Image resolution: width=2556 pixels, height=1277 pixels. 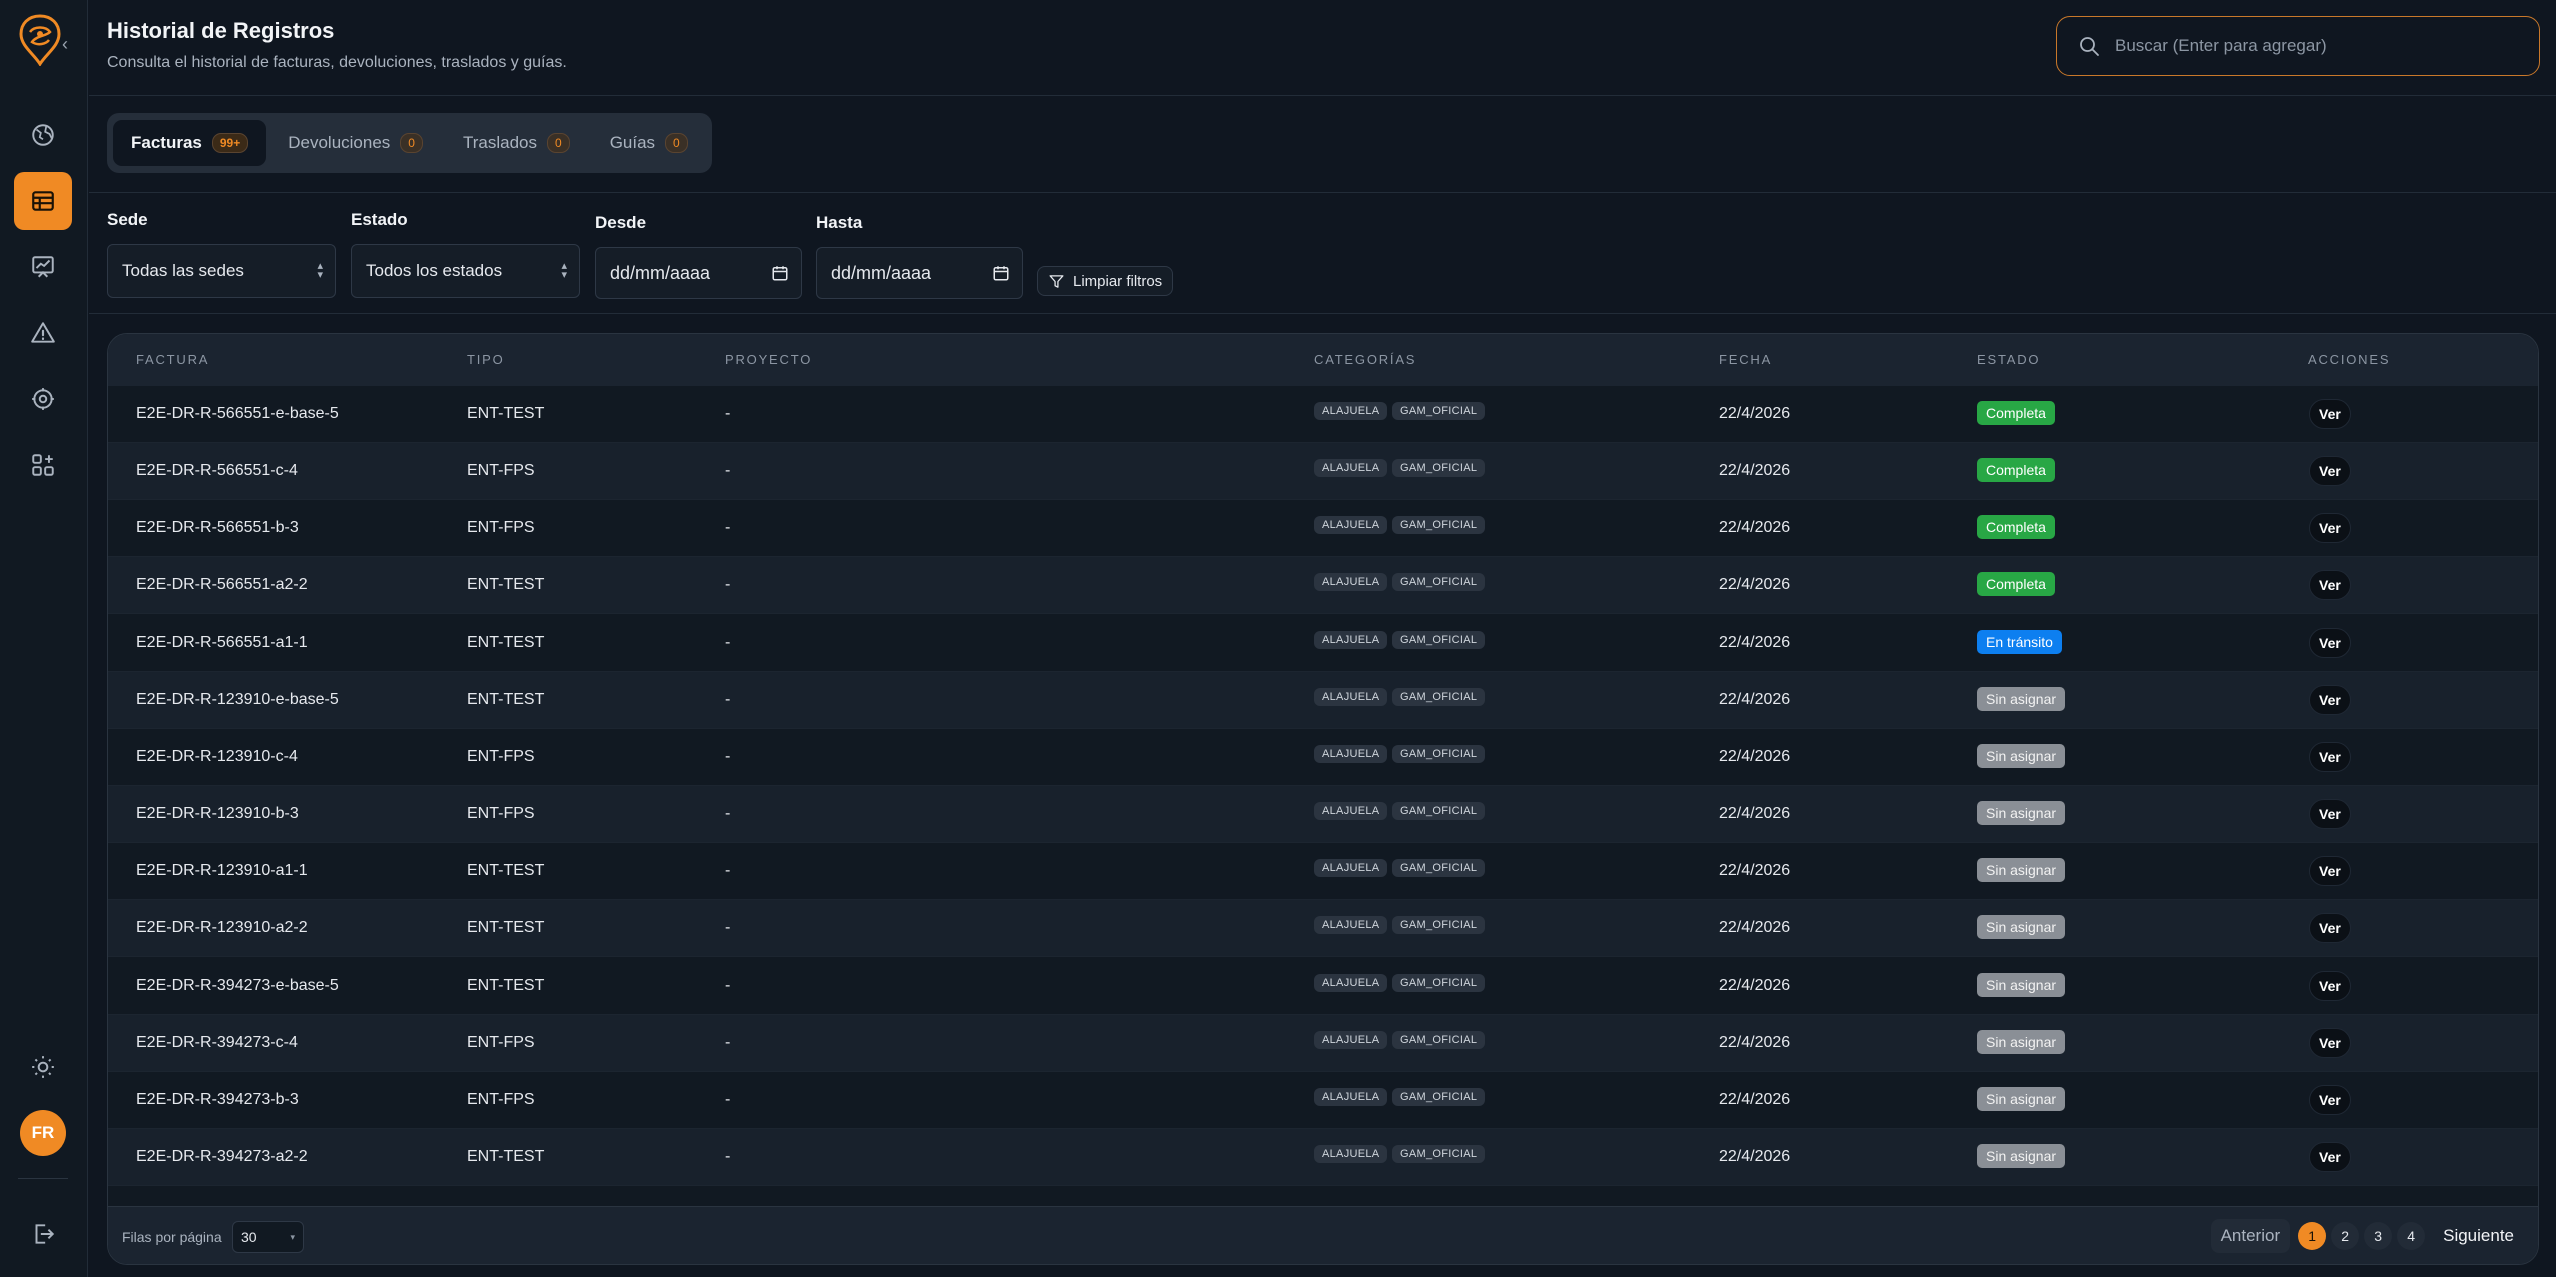 What do you see at coordinates (2016, 584) in the screenshot?
I see `status-badge: Completa` at bounding box center [2016, 584].